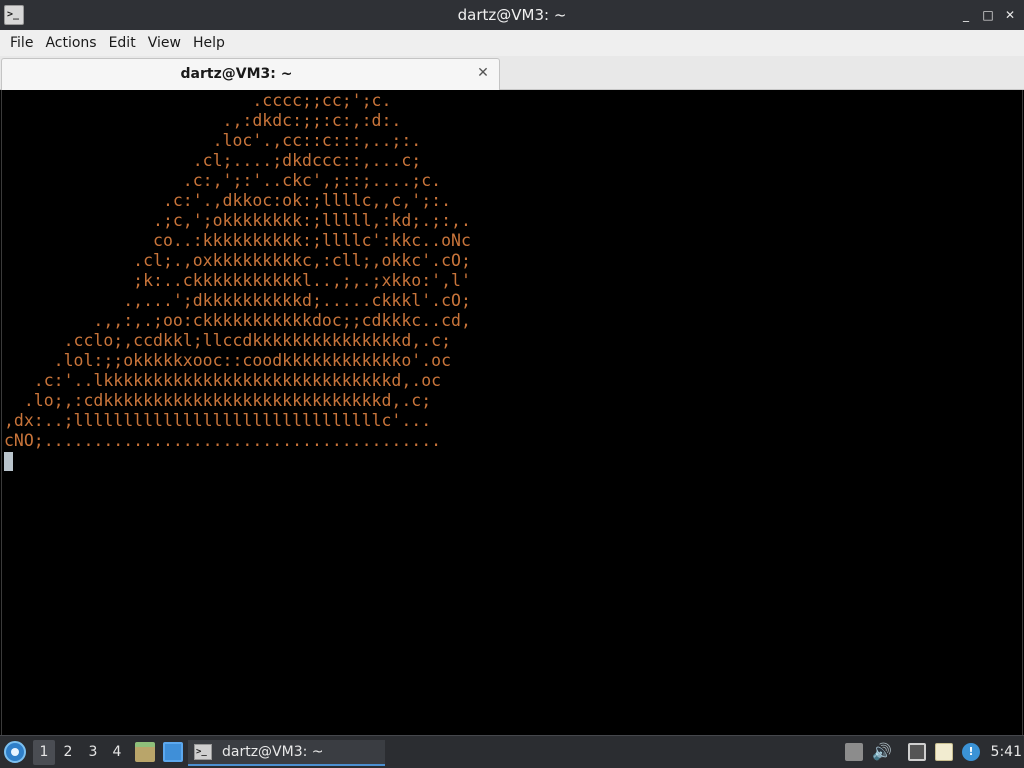 This screenshot has height=768, width=1024. I want to click on window-title: dartz@VM3: ~, so click(512, 15).